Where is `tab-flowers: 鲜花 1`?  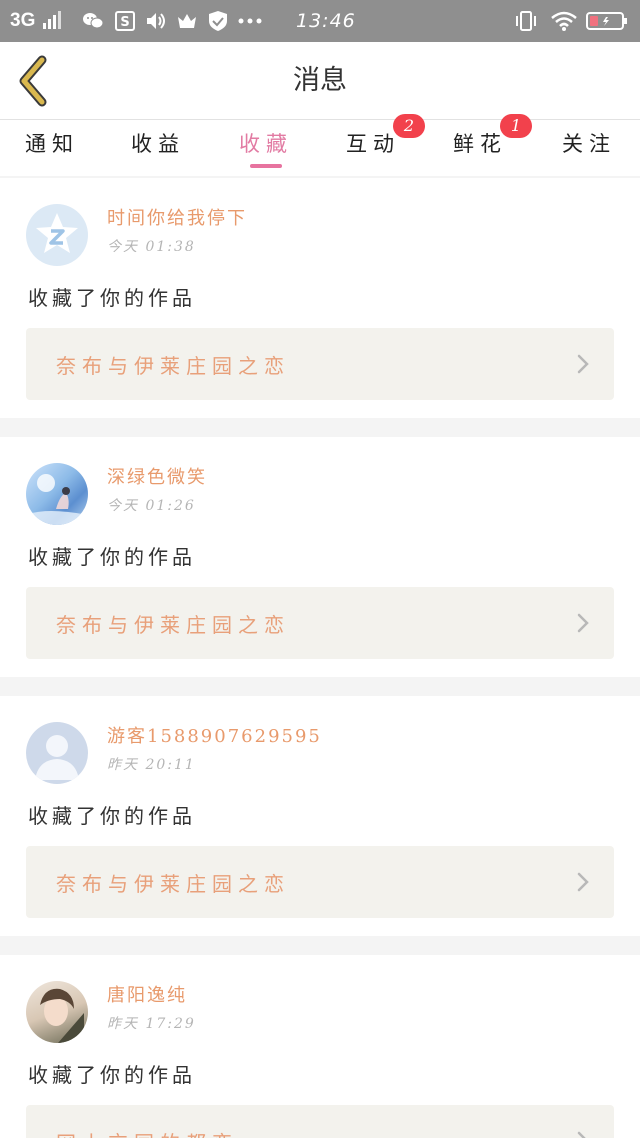
tab-flowers: 鲜花 1 is located at coordinates (483, 145).